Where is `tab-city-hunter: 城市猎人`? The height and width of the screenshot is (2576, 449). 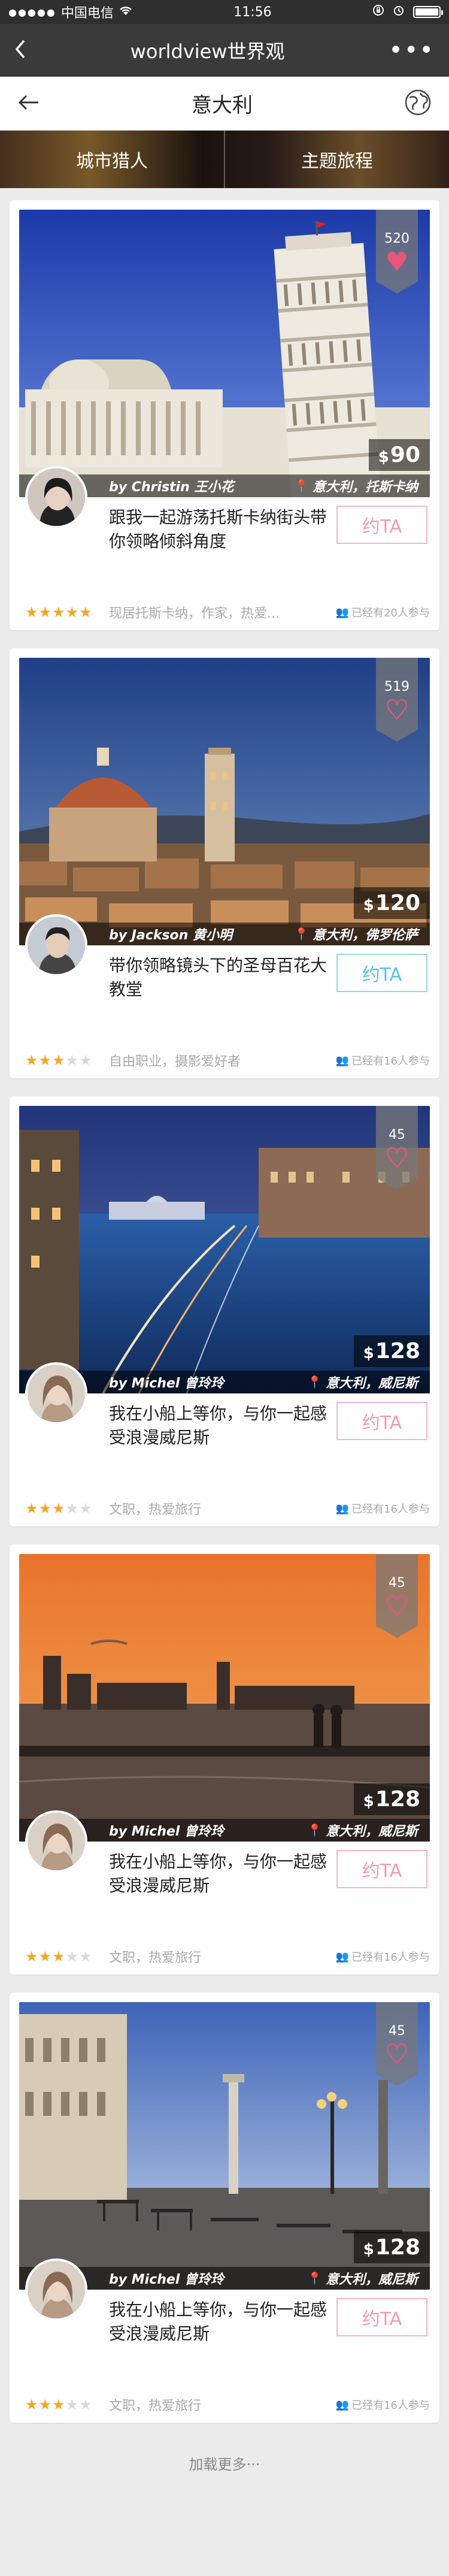
tab-city-hunter: 城市猎人 is located at coordinates (112, 159).